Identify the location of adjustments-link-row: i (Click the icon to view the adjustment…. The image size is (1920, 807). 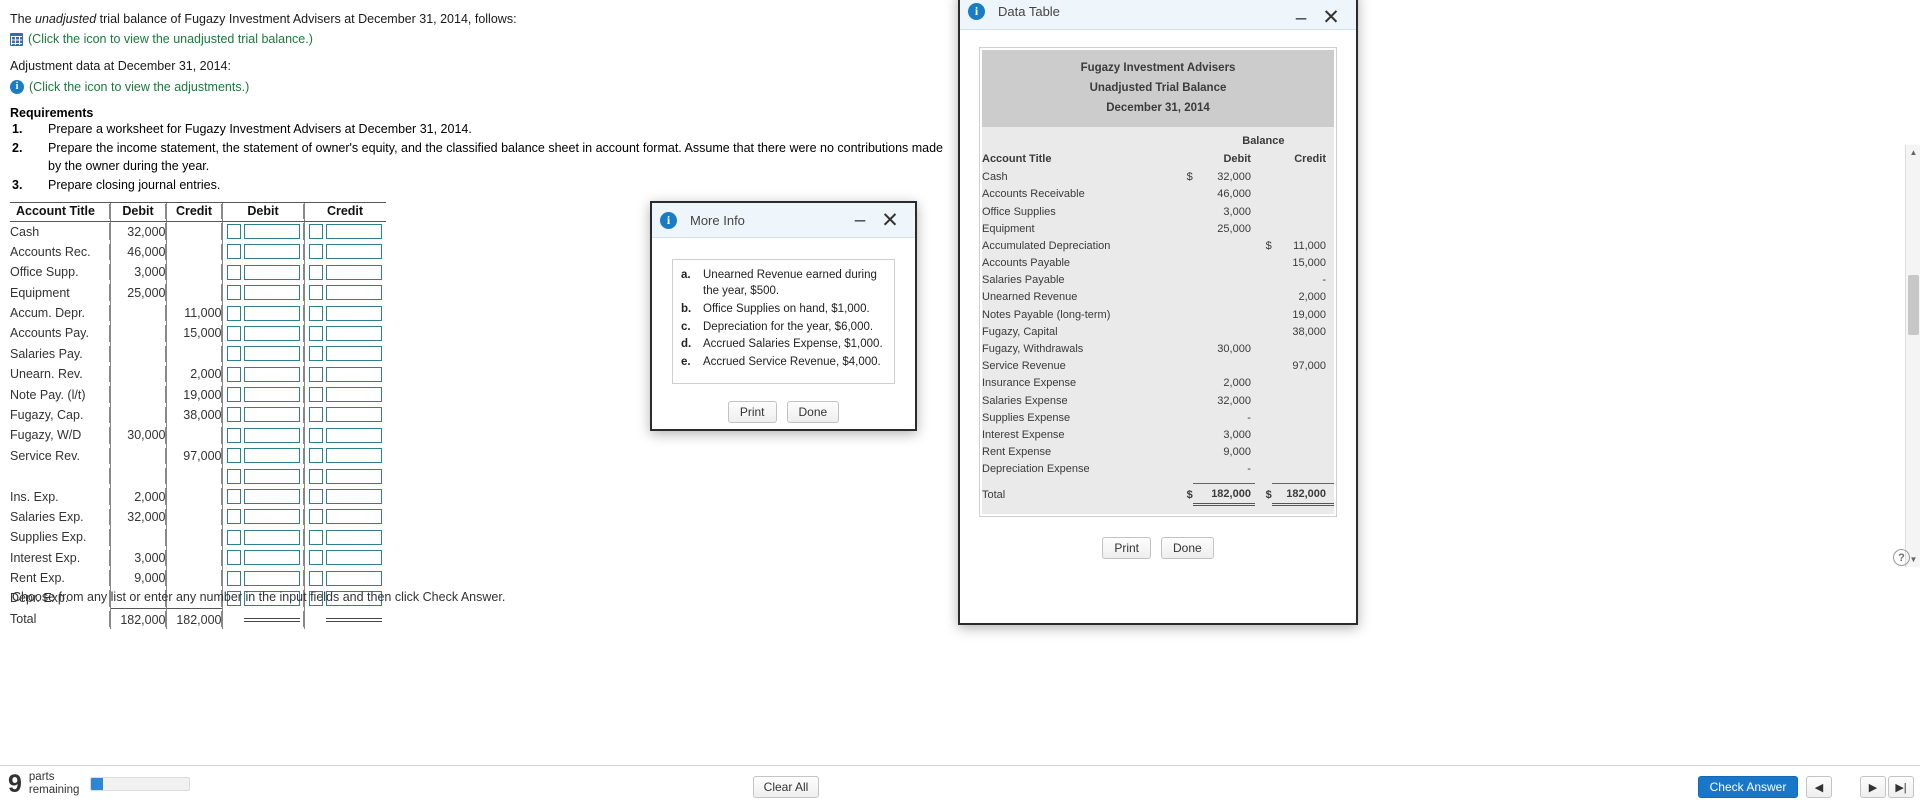
(484, 86).